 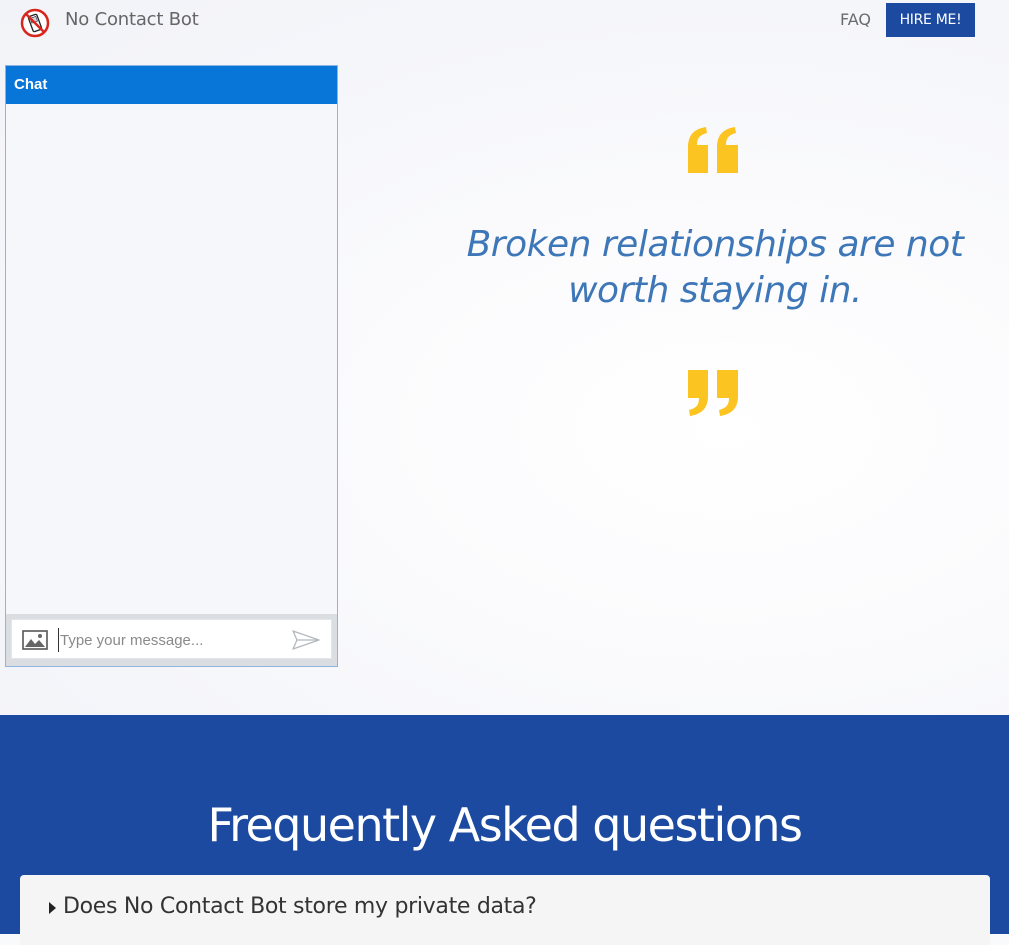 I want to click on close-quote-icon, so click(x=713, y=393).